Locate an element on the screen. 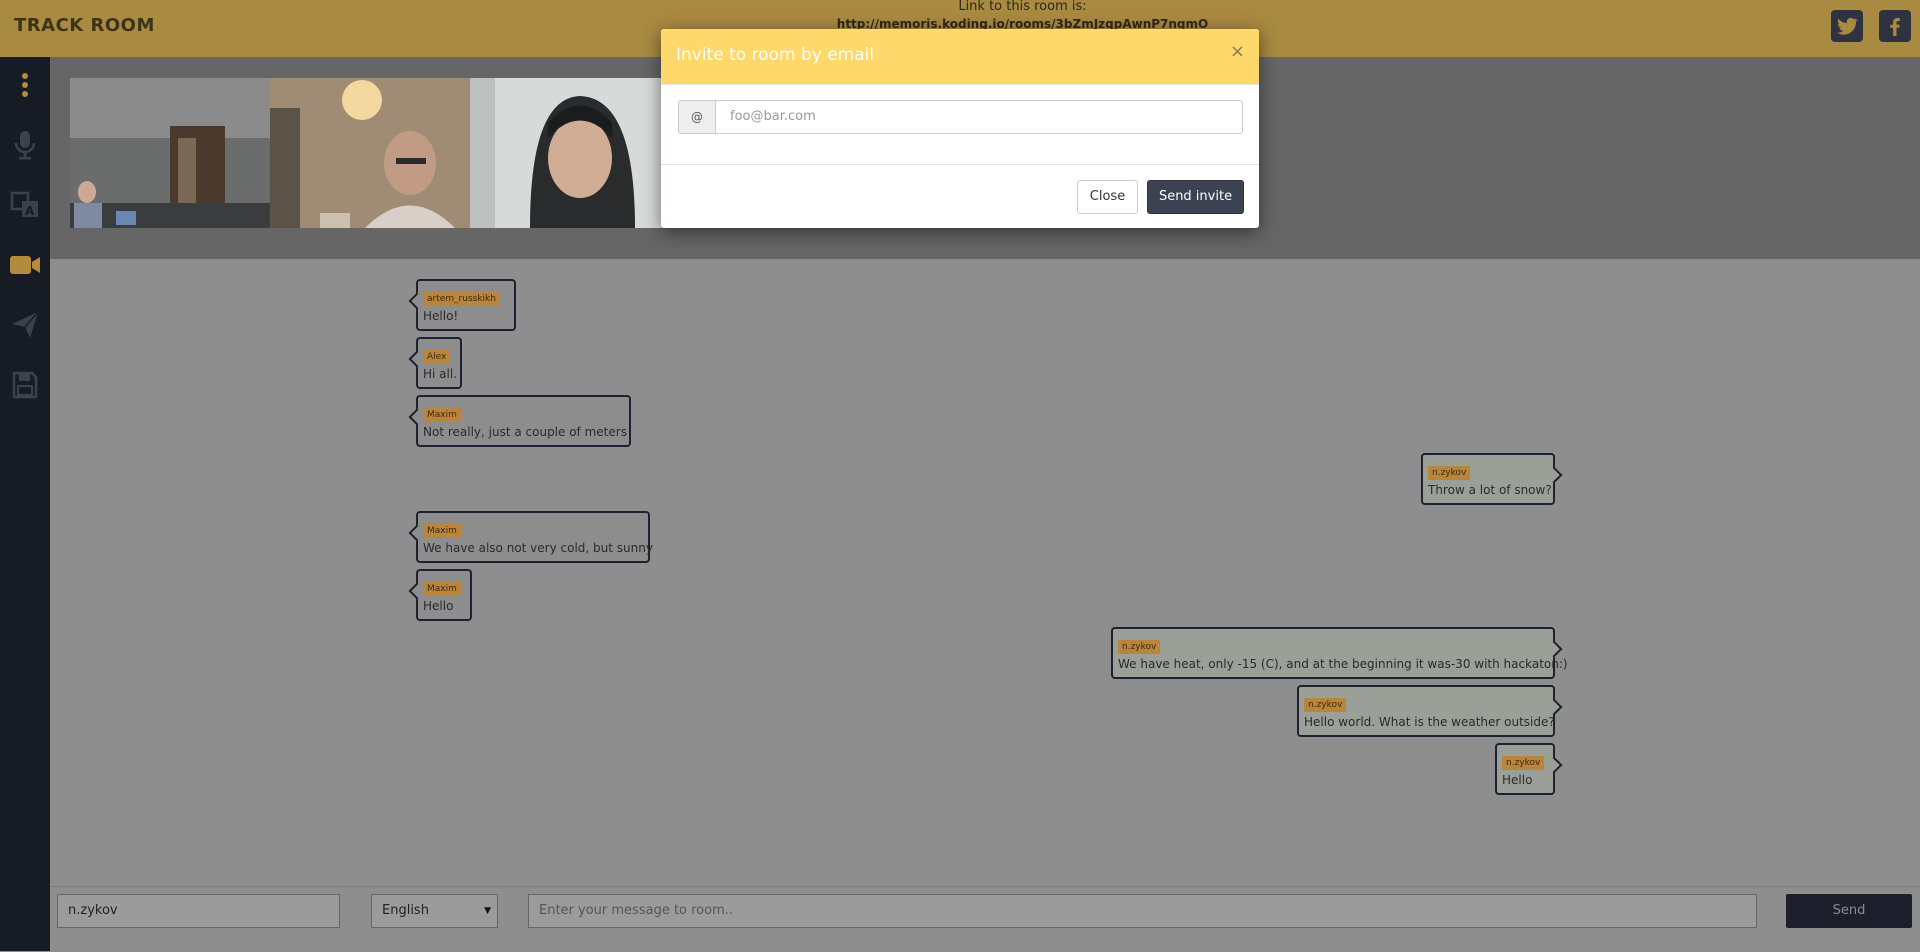  modal-header: Invite to room by email × is located at coordinates (960, 57).